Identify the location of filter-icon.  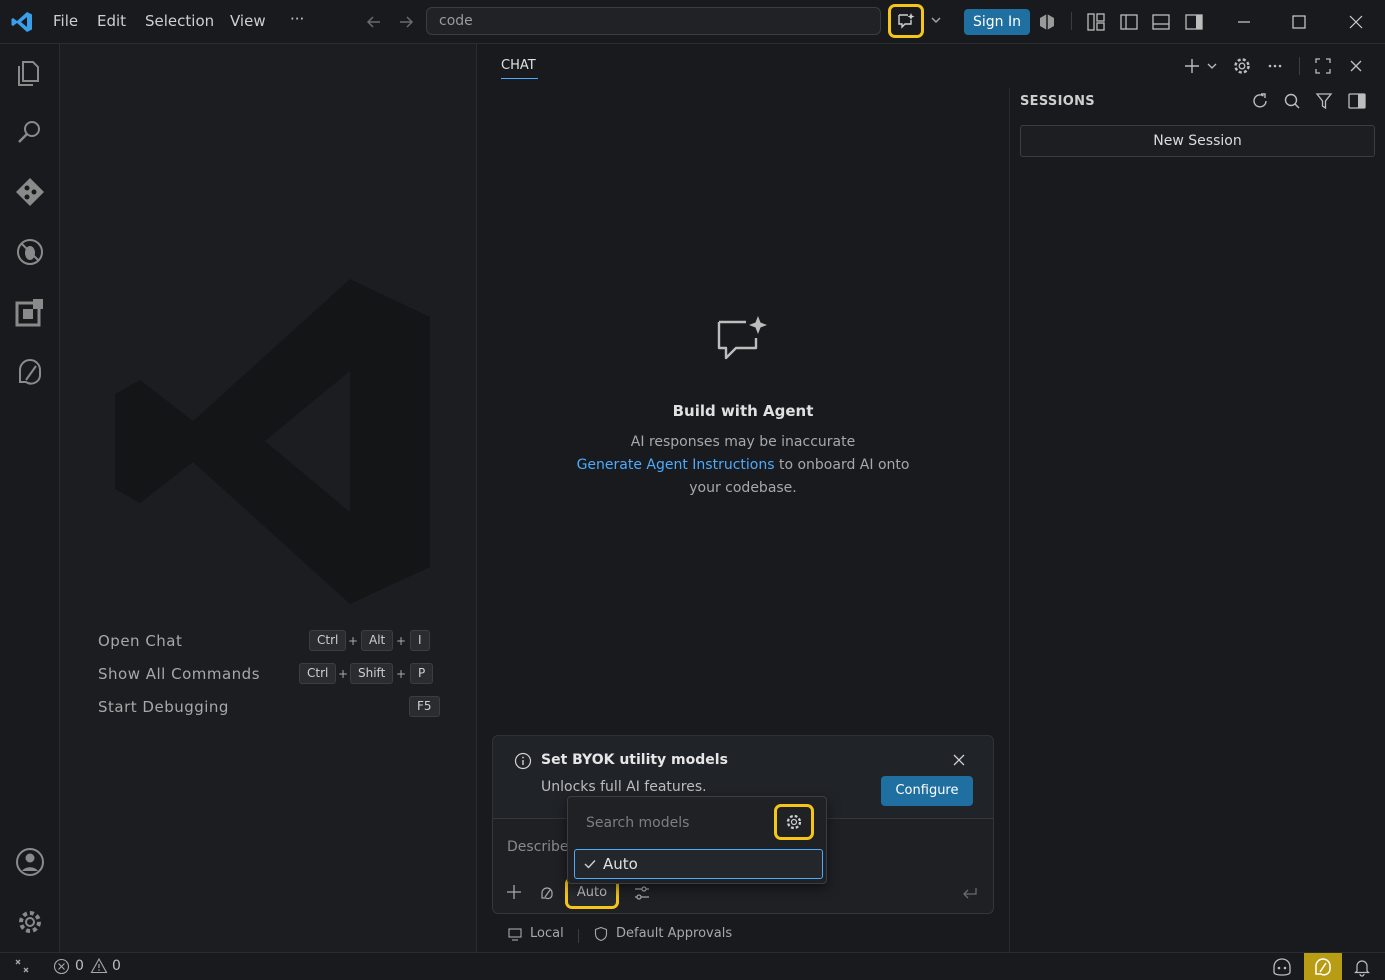
(1324, 101).